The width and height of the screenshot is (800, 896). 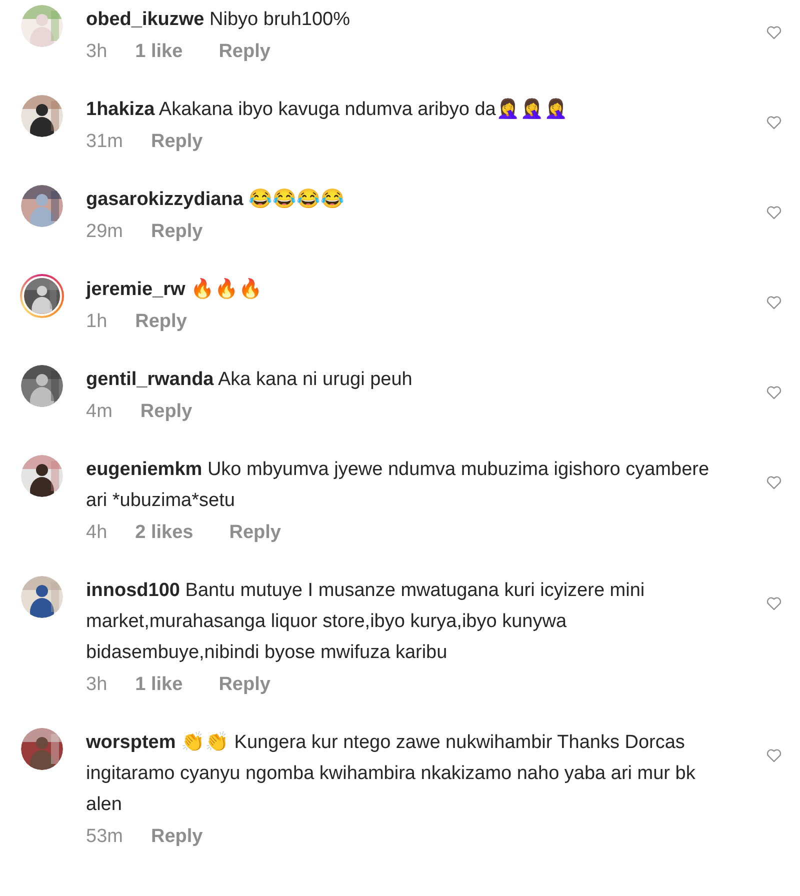 What do you see at coordinates (97, 322) in the screenshot?
I see `comment-time: 1h` at bounding box center [97, 322].